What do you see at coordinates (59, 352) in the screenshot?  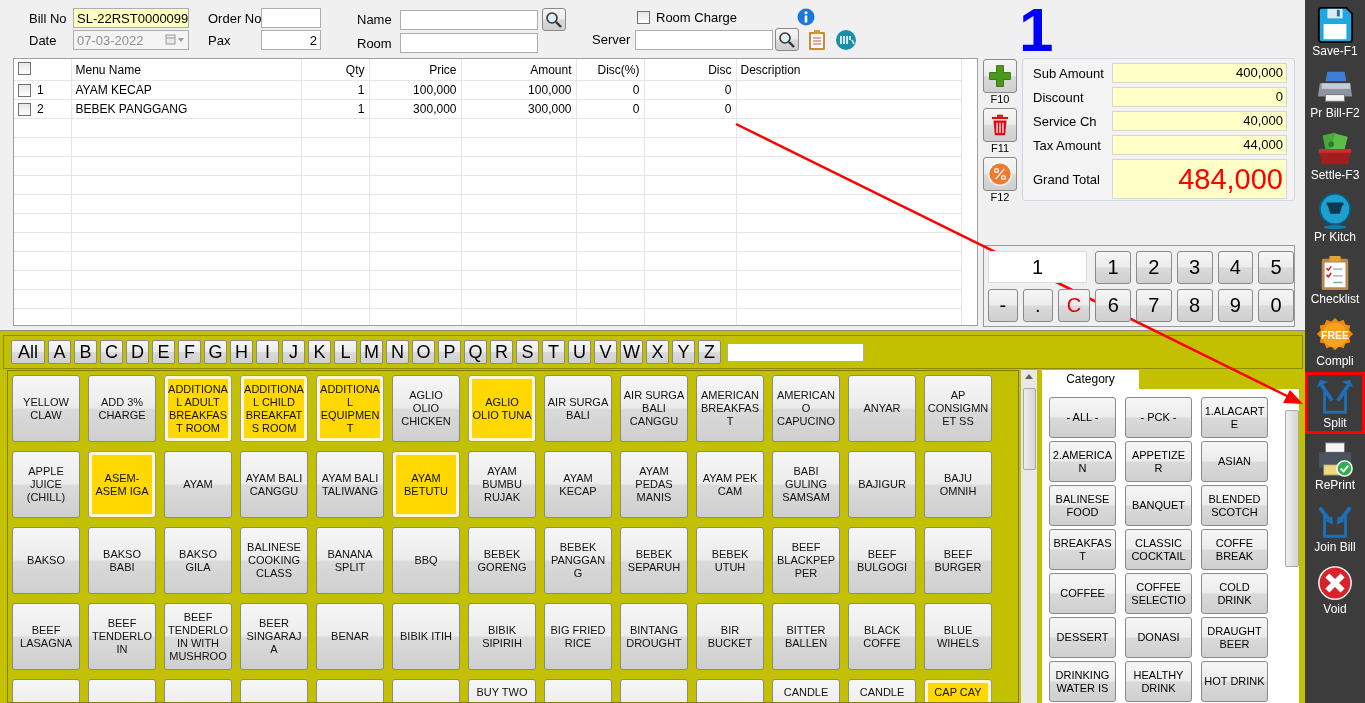 I see `letter-filter-button: A` at bounding box center [59, 352].